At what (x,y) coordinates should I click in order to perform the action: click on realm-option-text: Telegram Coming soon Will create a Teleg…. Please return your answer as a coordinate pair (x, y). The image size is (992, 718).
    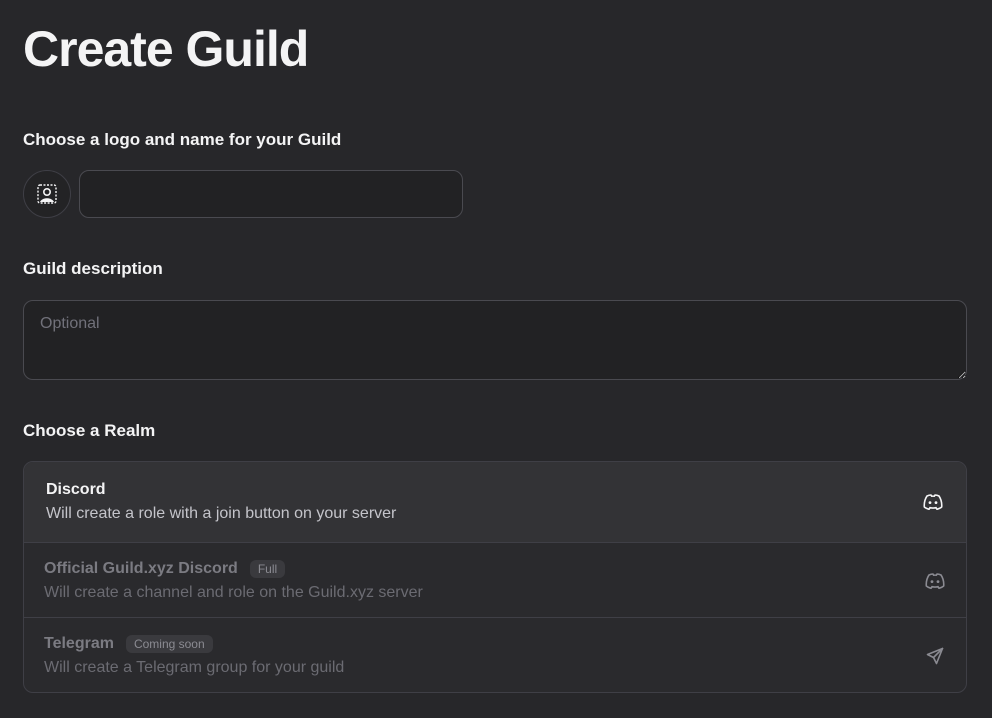
    Looking at the image, I should click on (194, 656).